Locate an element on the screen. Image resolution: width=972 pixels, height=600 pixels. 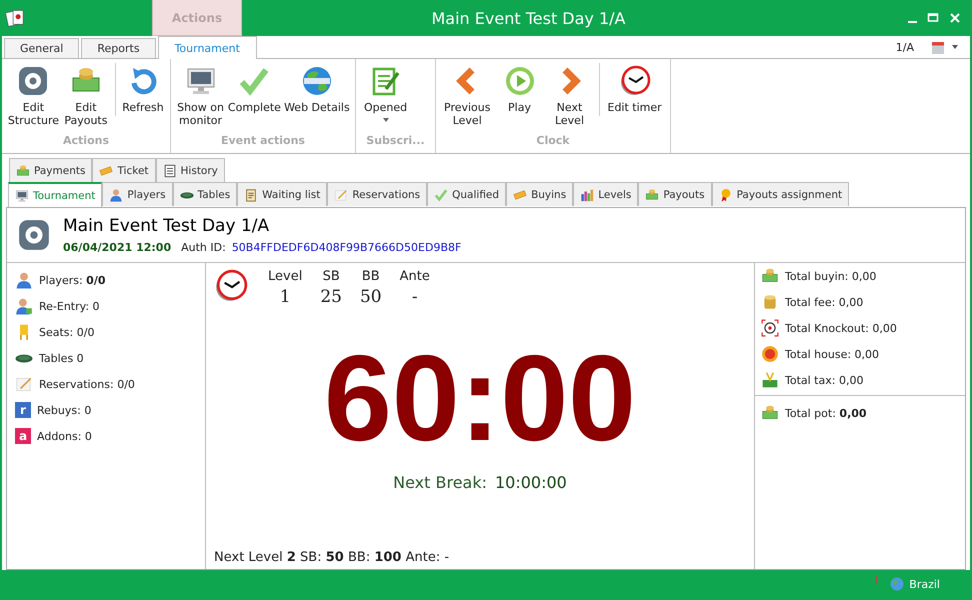
ribbon-tab: Reports is located at coordinates (118, 48).